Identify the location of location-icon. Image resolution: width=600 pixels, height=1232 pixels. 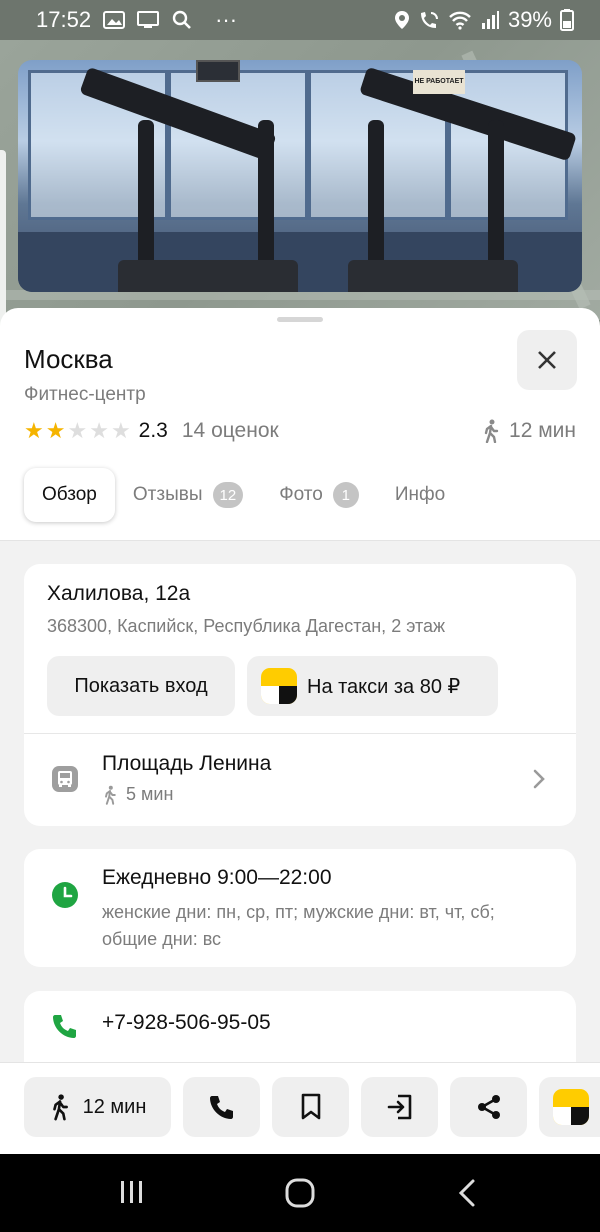
(401, 20).